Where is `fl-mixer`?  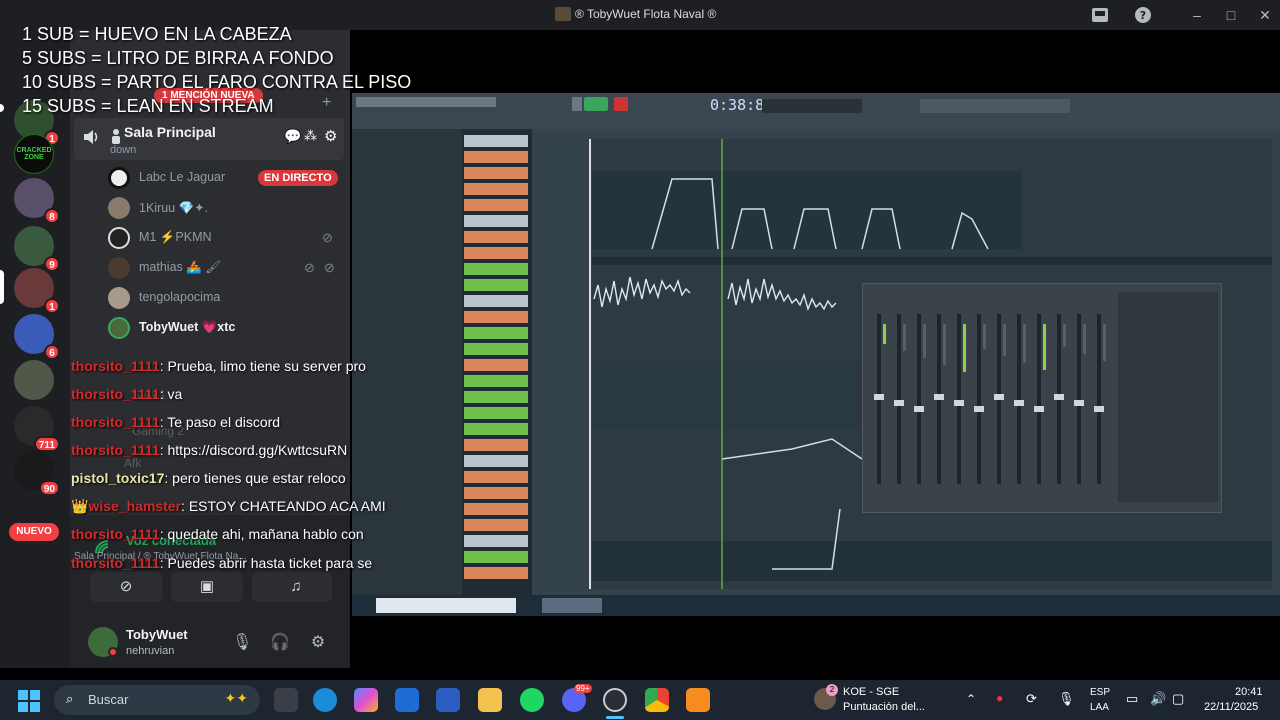 fl-mixer is located at coordinates (1042, 398).